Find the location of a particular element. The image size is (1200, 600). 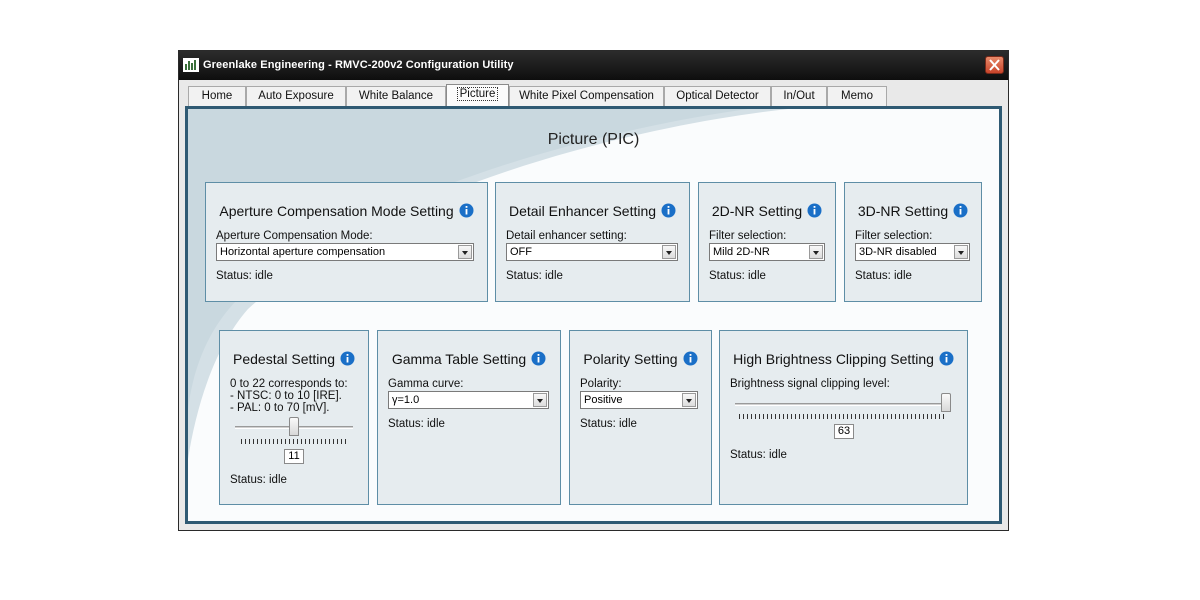

tab-label: White Balance is located at coordinates (396, 96).